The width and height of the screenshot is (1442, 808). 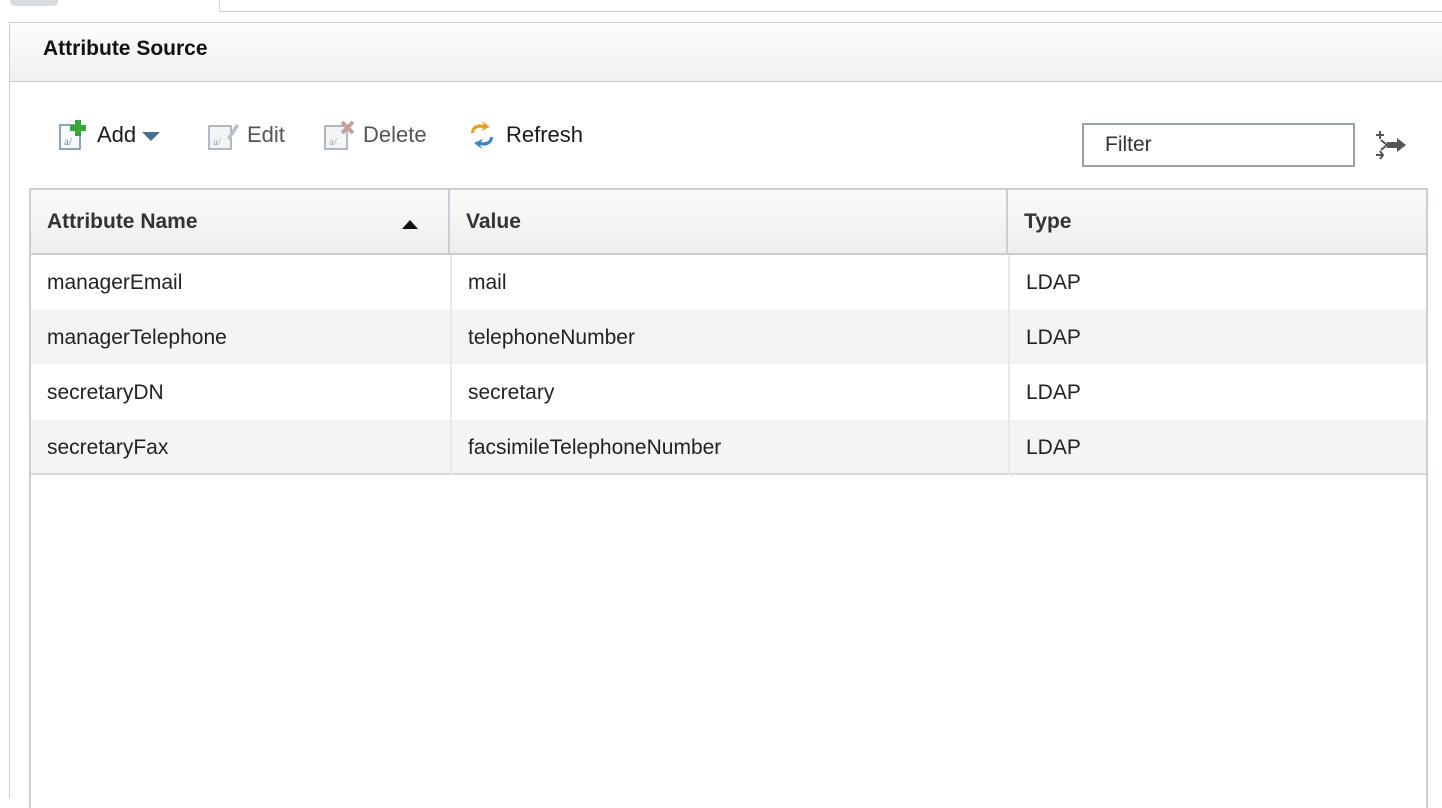 I want to click on table-header: Attribute Name Value Type, so click(x=728, y=222).